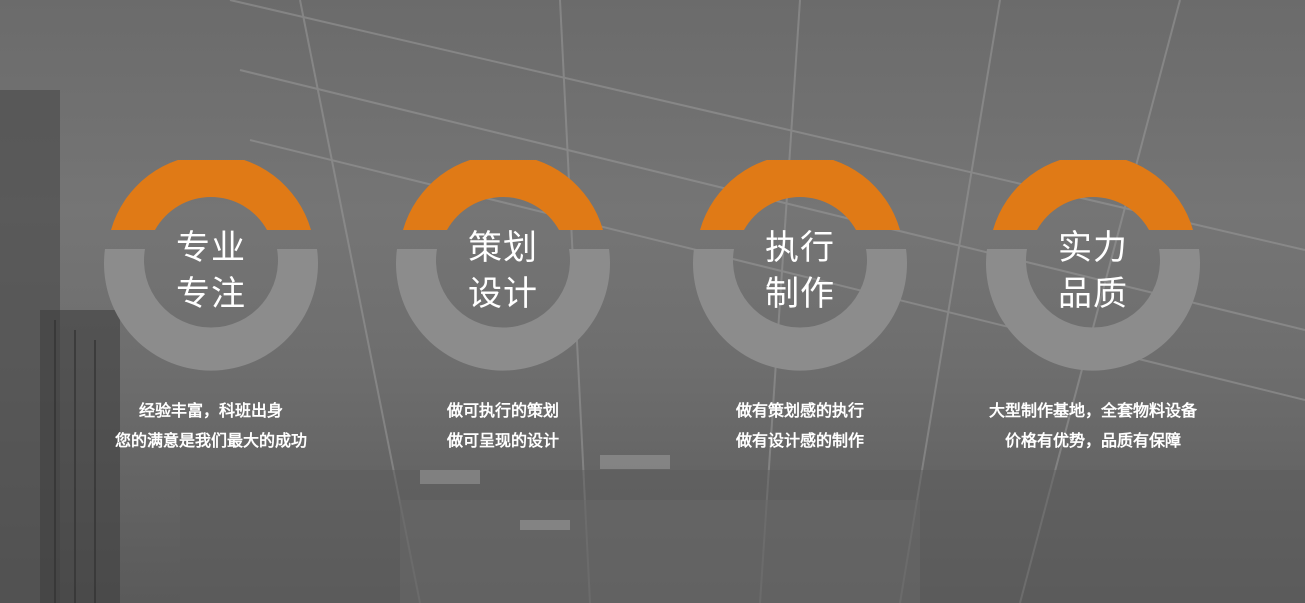 Image resolution: width=1305 pixels, height=603 pixels. I want to click on feature-strength-quality: 实力 品质 大型制作基地，全套物料设备 价格有优势，品质有保障, so click(1093, 310).